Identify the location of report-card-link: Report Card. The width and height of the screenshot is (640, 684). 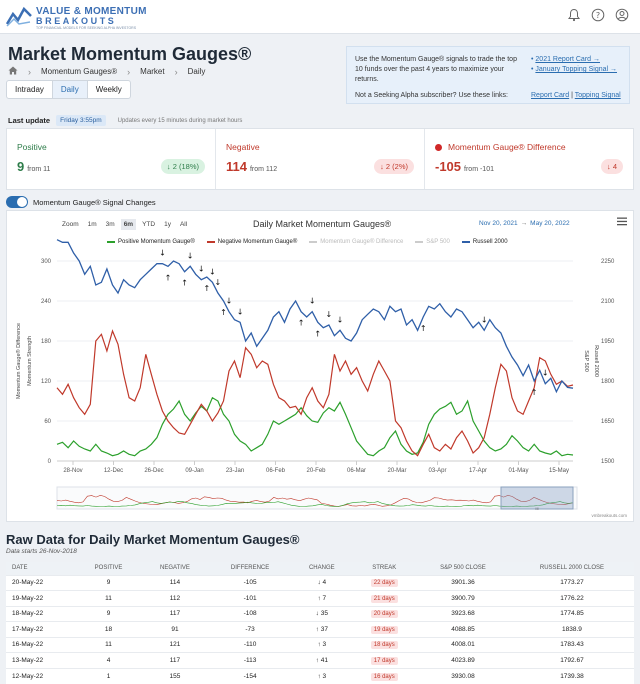
(550, 95).